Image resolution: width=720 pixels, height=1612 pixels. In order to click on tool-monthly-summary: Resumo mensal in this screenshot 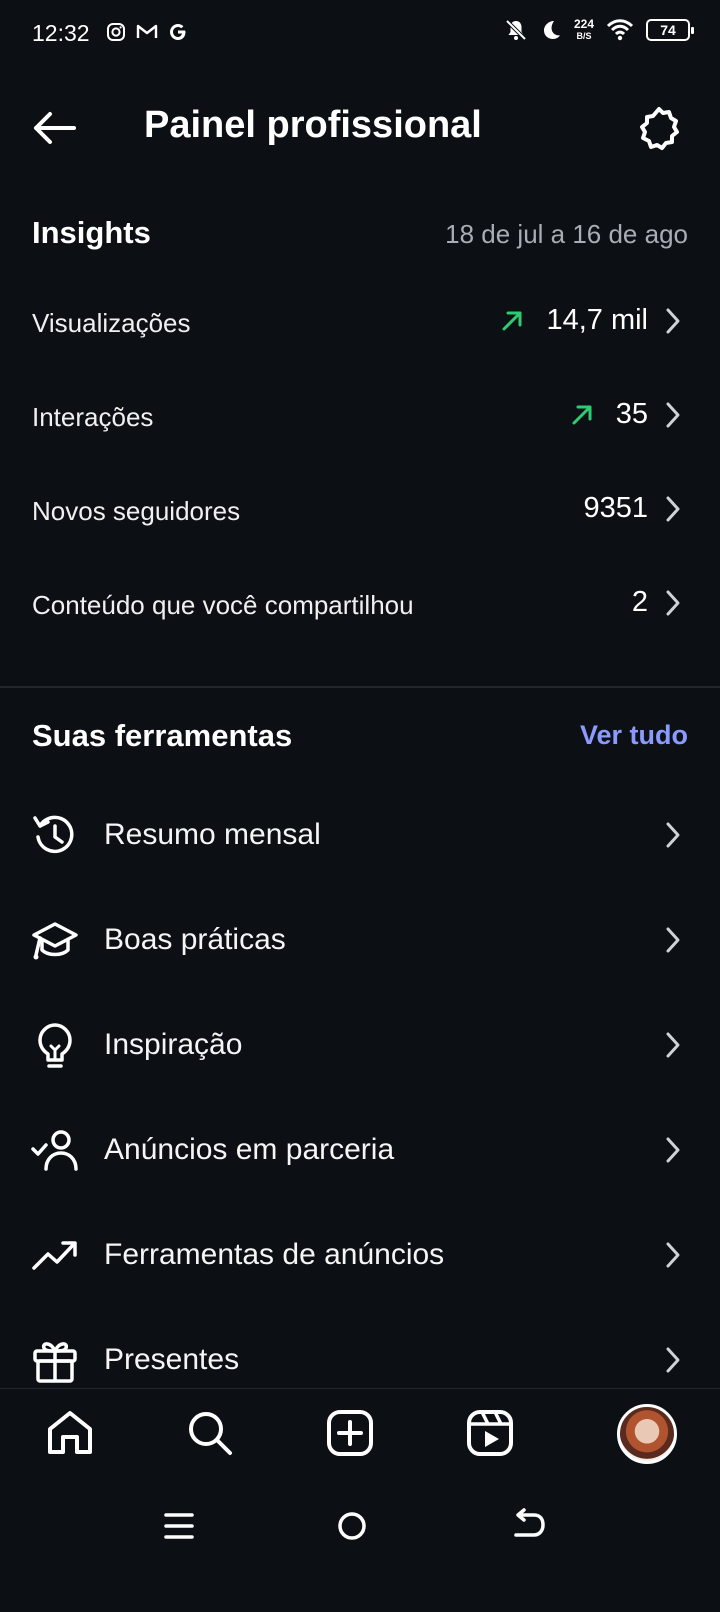, I will do `click(360, 838)`.